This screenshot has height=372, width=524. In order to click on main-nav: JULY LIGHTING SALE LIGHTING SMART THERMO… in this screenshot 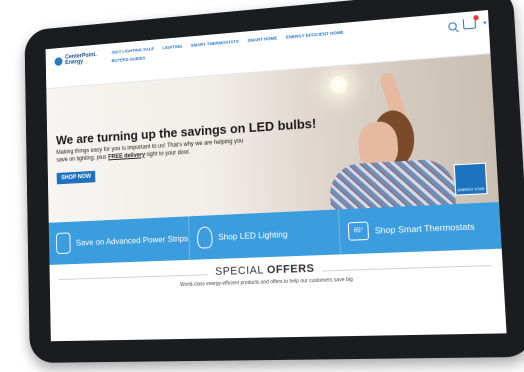, I will do `click(235, 45)`.